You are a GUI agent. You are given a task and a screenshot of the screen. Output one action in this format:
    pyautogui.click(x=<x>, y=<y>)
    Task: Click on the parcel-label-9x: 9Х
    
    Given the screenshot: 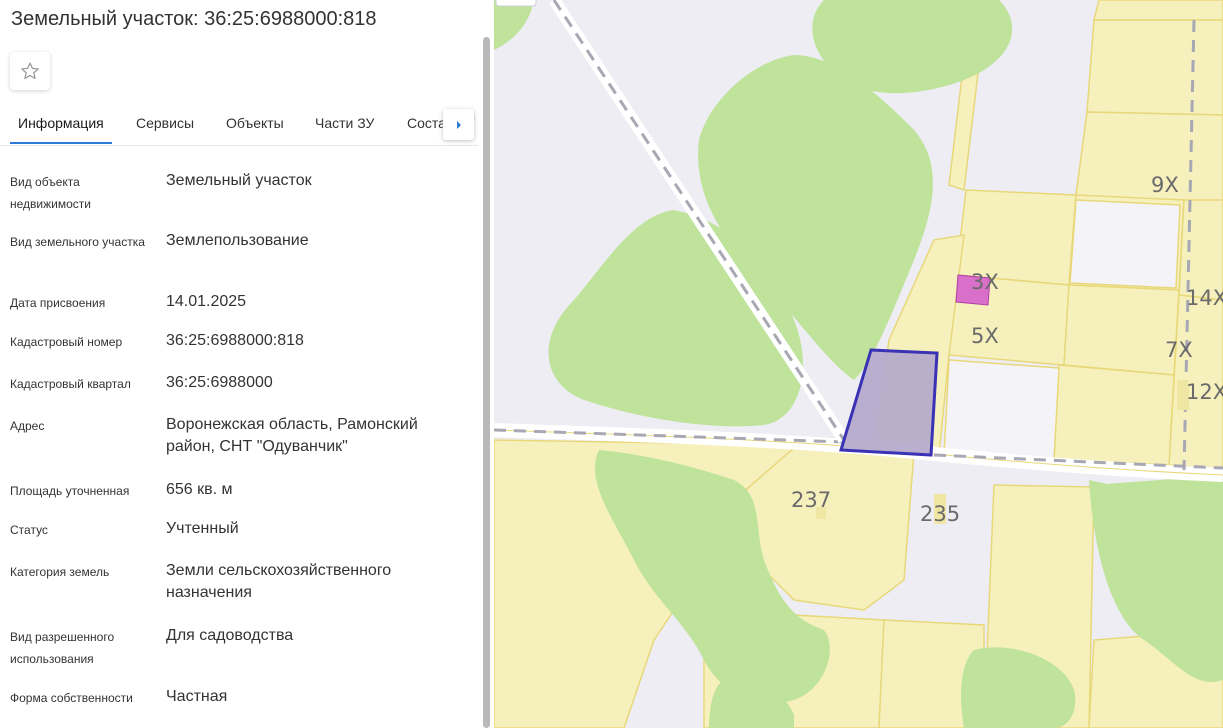 What is the action you would take?
    pyautogui.click(x=1165, y=185)
    